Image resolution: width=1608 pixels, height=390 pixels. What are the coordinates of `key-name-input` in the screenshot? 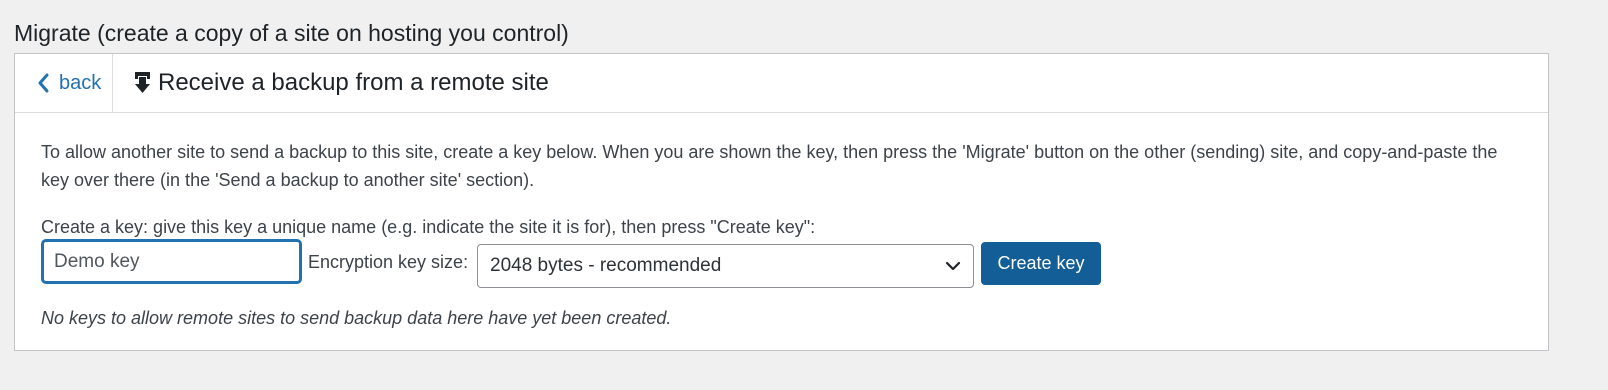 It's located at (171, 261).